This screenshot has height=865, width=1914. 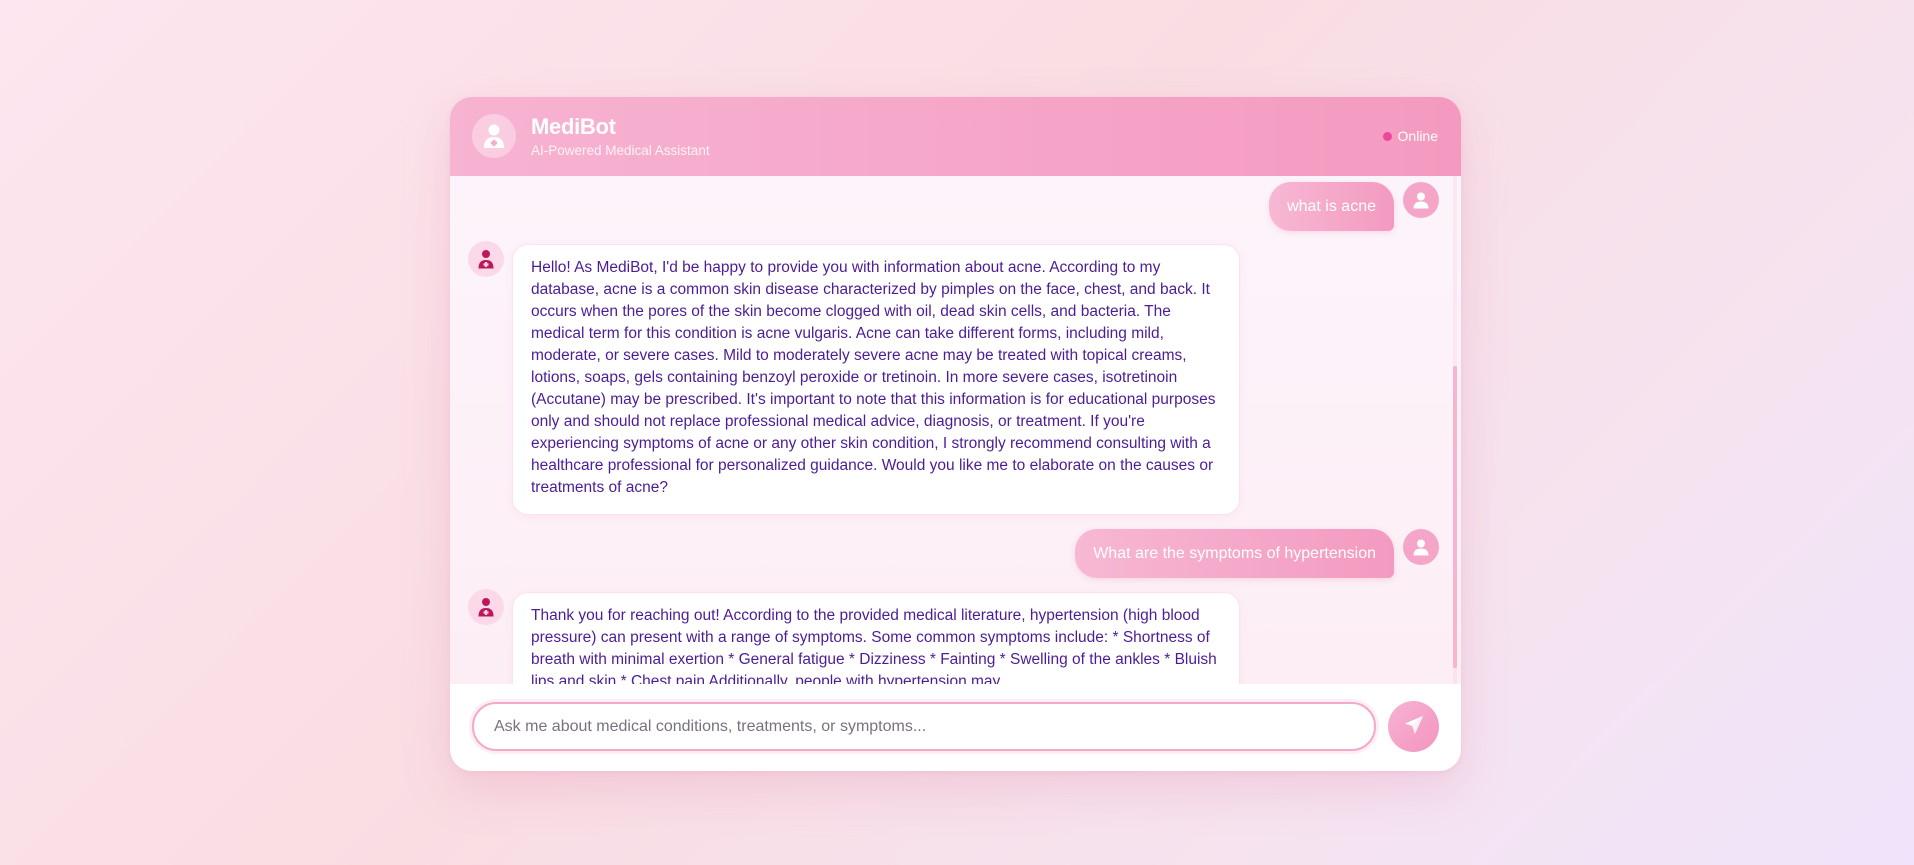 What do you see at coordinates (1417, 136) in the screenshot?
I see `status-label: Online` at bounding box center [1417, 136].